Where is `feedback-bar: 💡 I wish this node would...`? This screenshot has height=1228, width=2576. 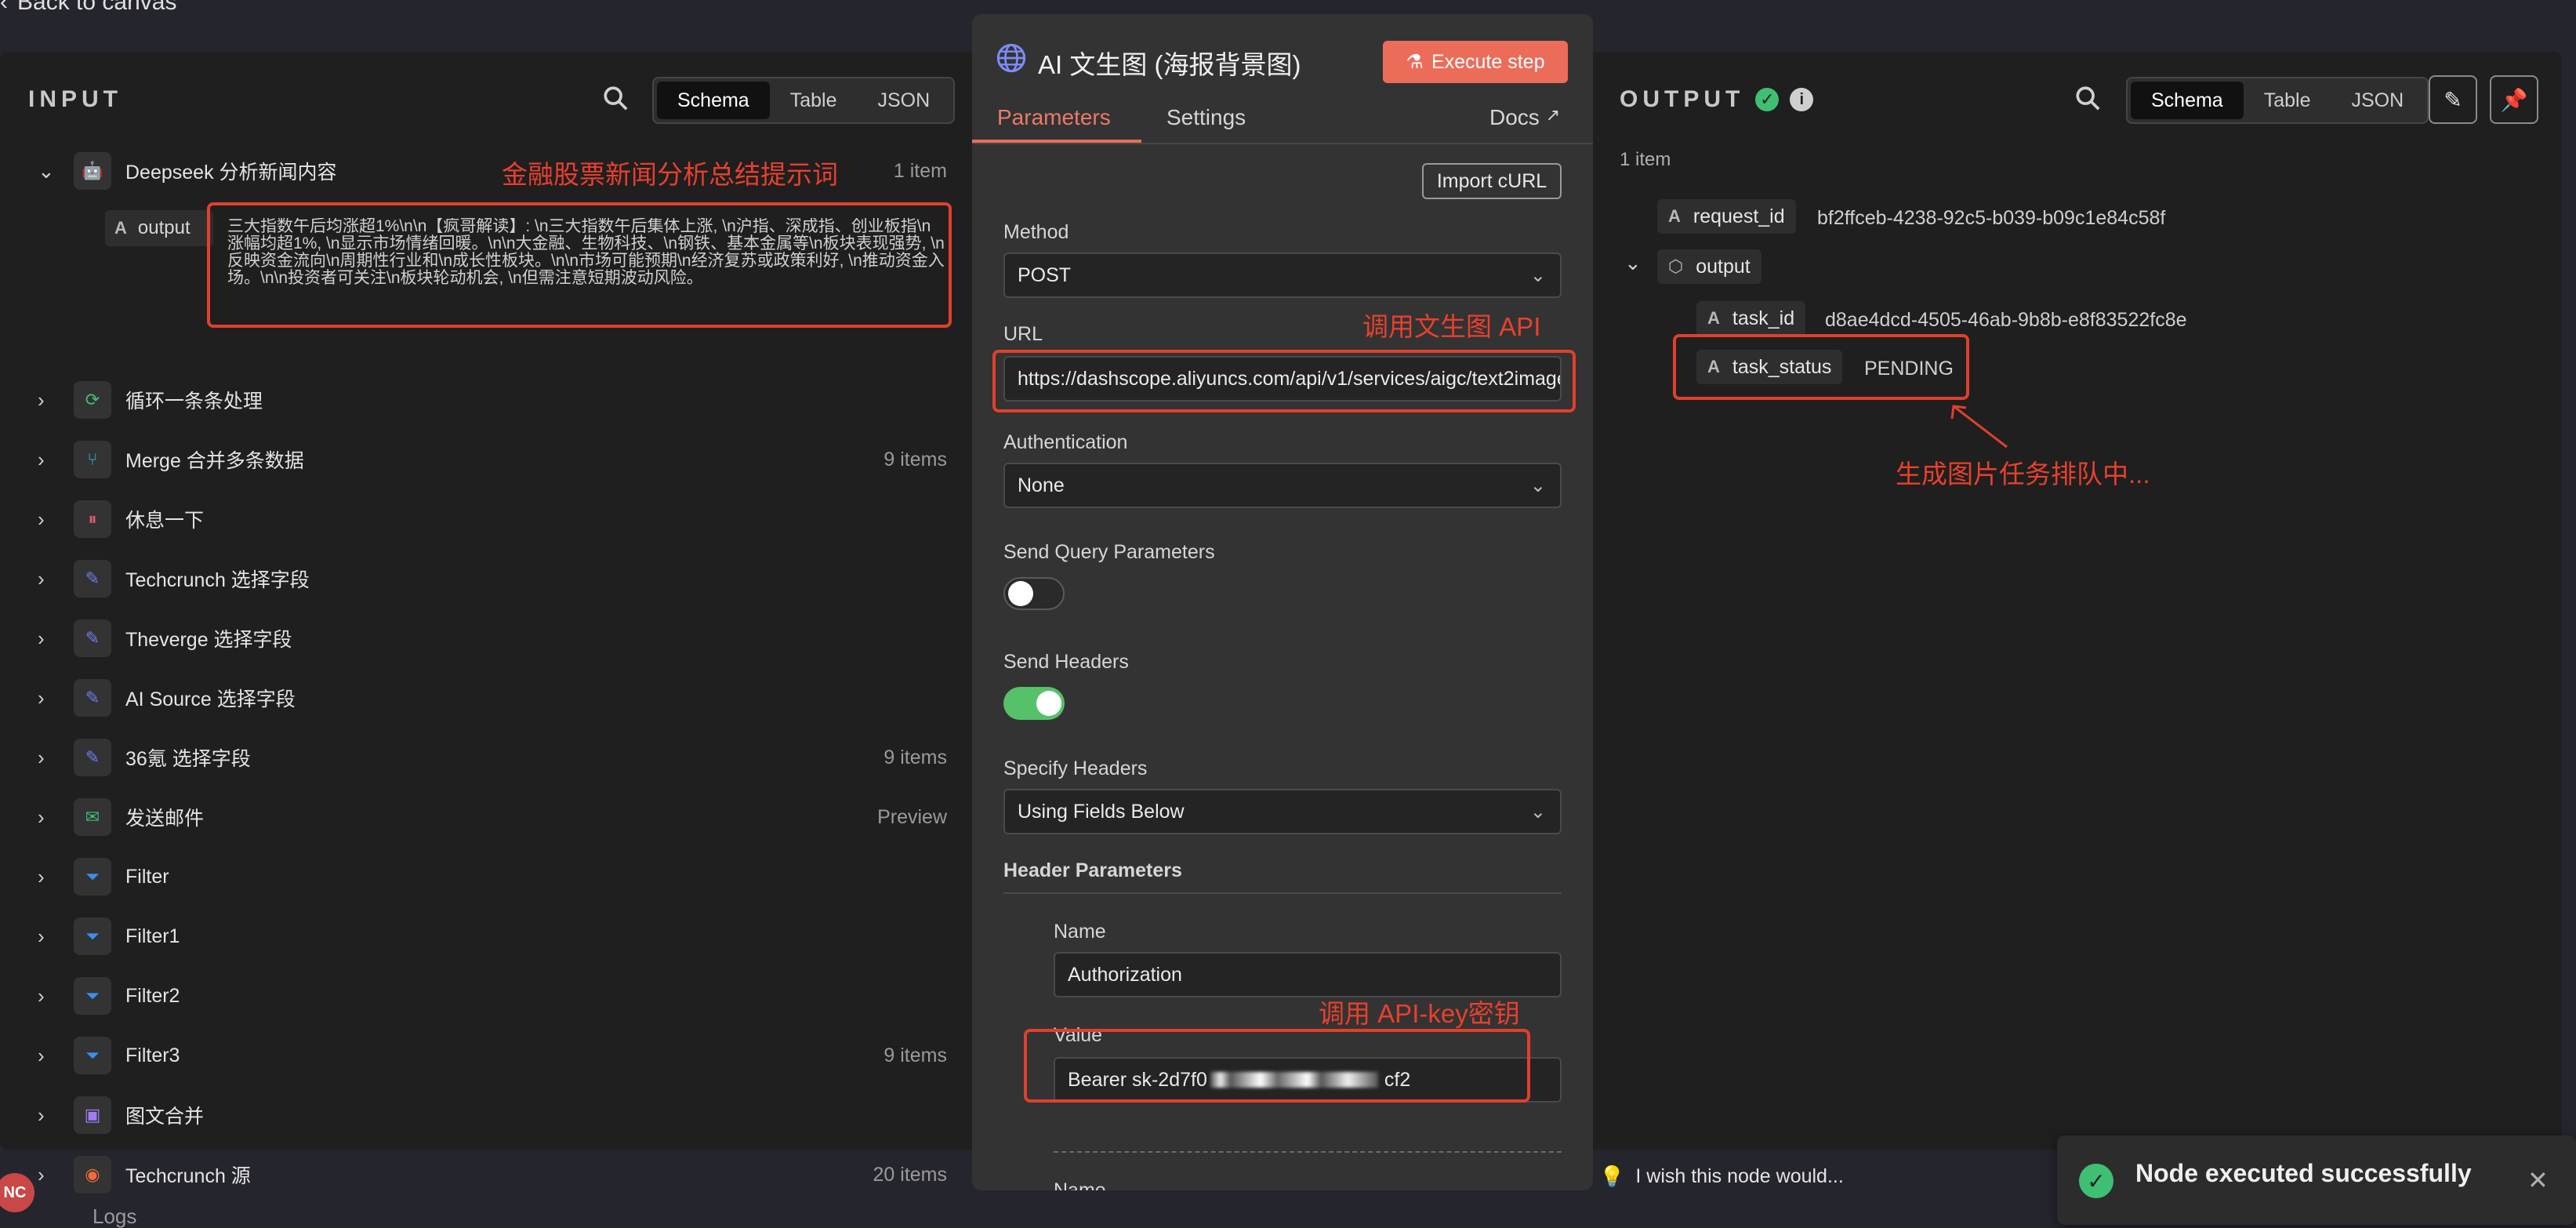 feedback-bar: 💡 I wish this node would... is located at coordinates (1721, 1176).